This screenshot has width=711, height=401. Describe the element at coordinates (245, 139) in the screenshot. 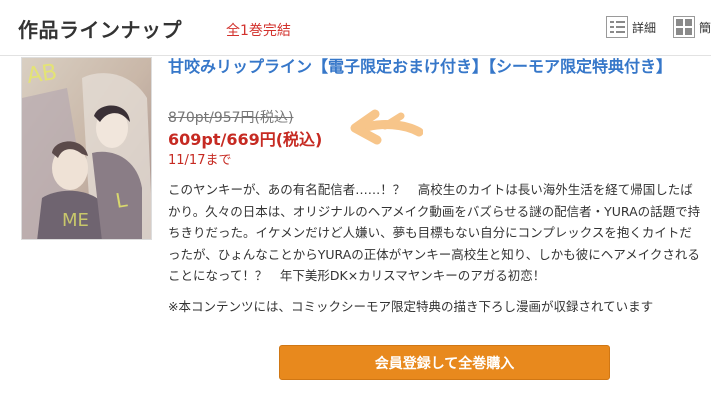

I see `sale-price: 609pt/669円(税込)` at that location.